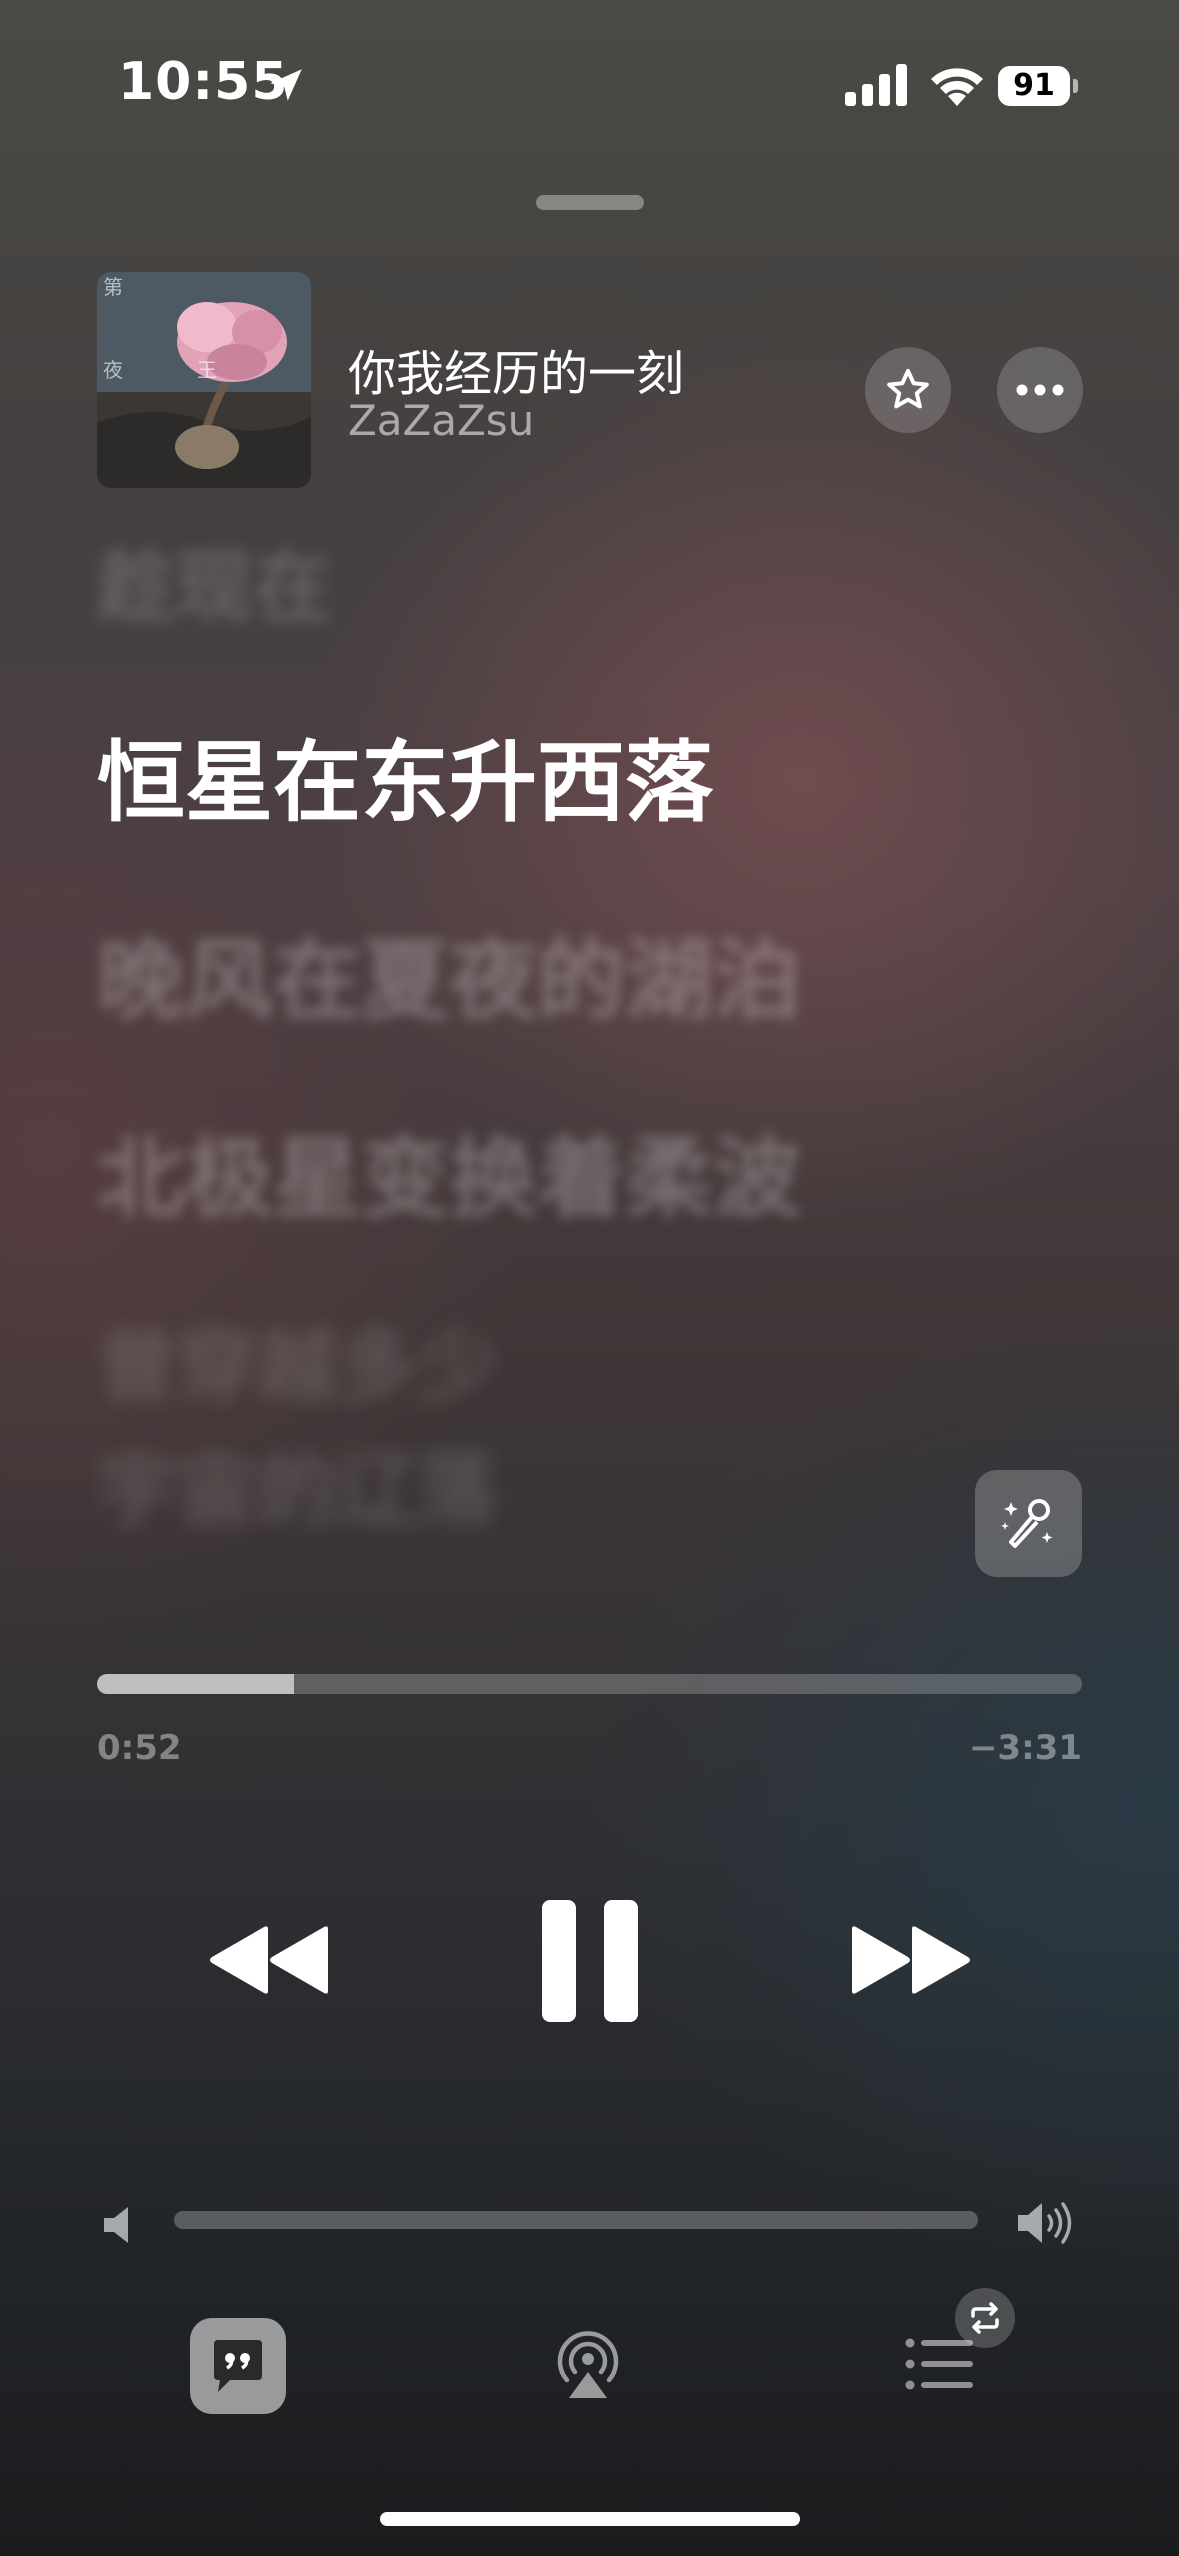  What do you see at coordinates (286, 85) in the screenshot?
I see `location-arrow-icon` at bounding box center [286, 85].